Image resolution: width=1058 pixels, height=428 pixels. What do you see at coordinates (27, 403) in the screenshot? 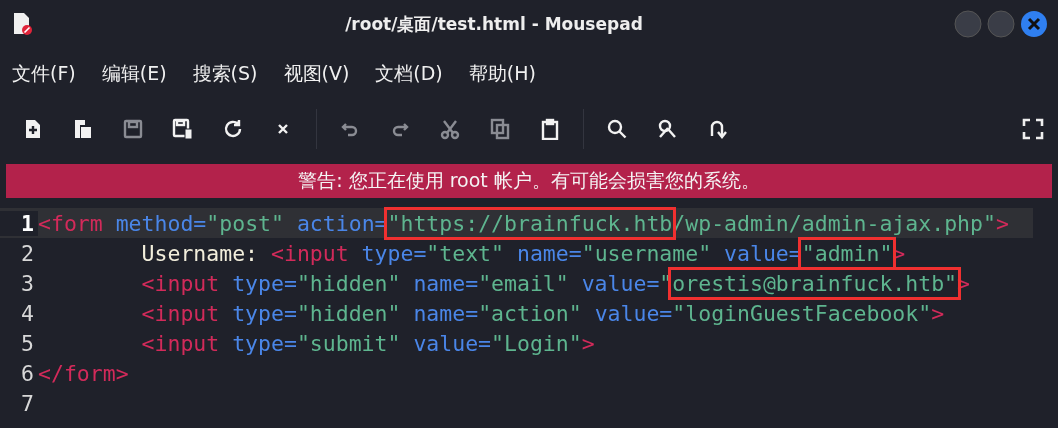
I see `line-number: 7` at bounding box center [27, 403].